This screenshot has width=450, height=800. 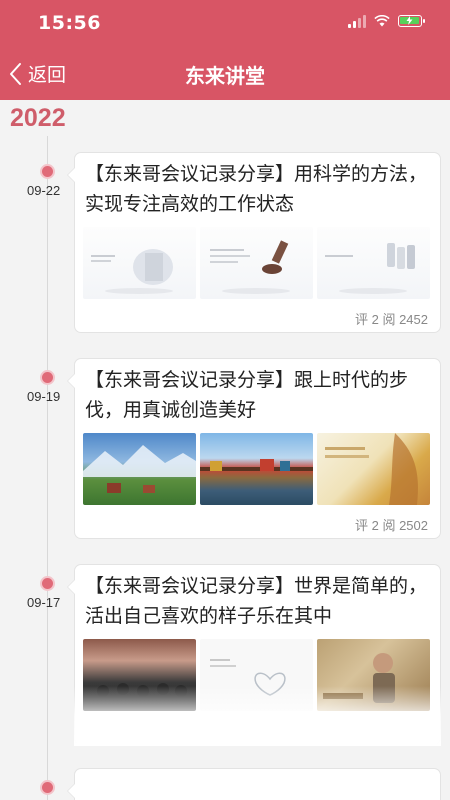 I want to click on app-header: 15:56 返回 东来讲堂, so click(x=225, y=50).